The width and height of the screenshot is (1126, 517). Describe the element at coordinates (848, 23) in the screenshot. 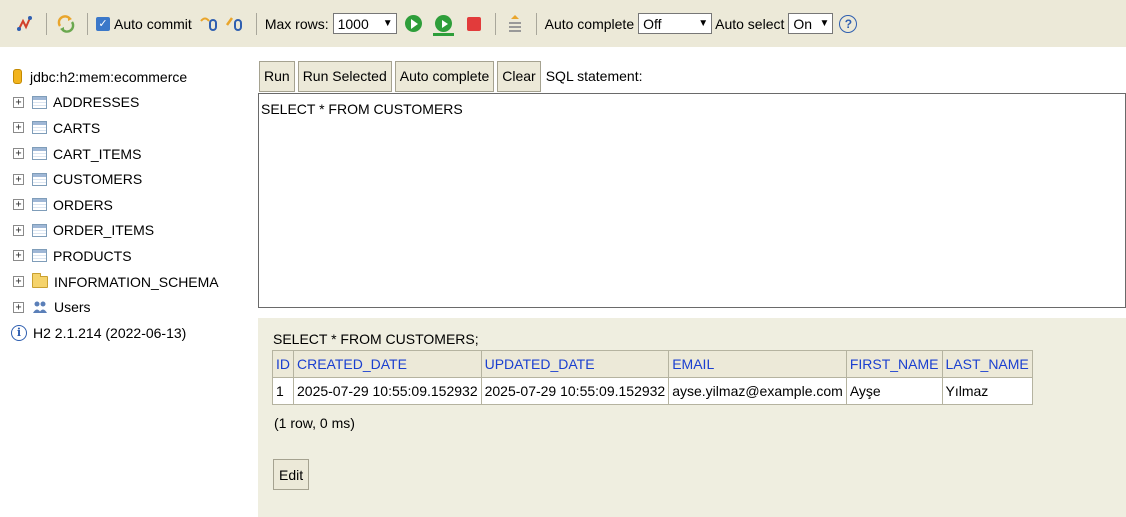

I see `help-icon: ?` at that location.